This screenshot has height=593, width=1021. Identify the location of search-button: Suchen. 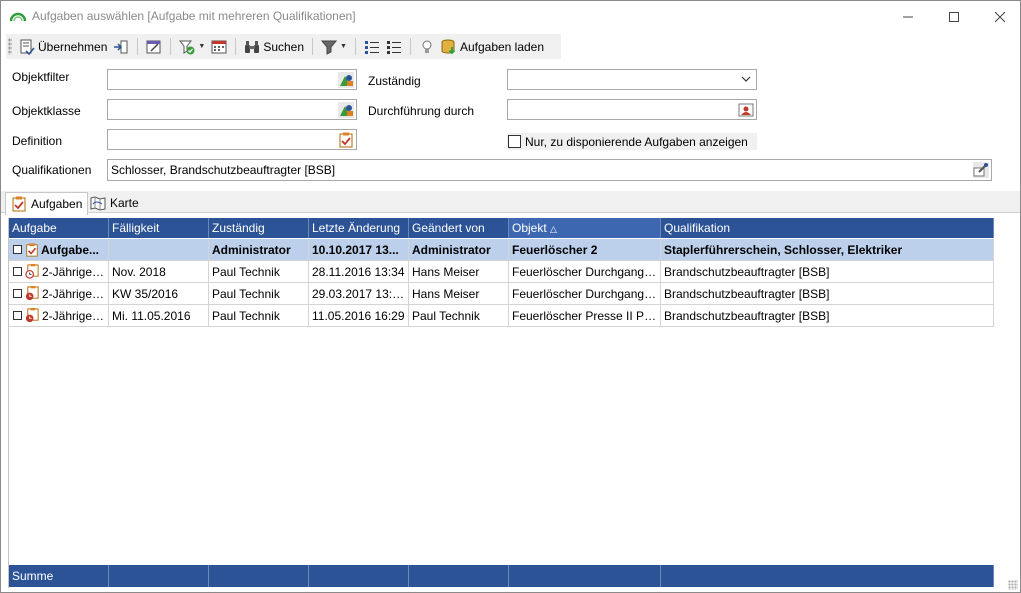
(274, 47).